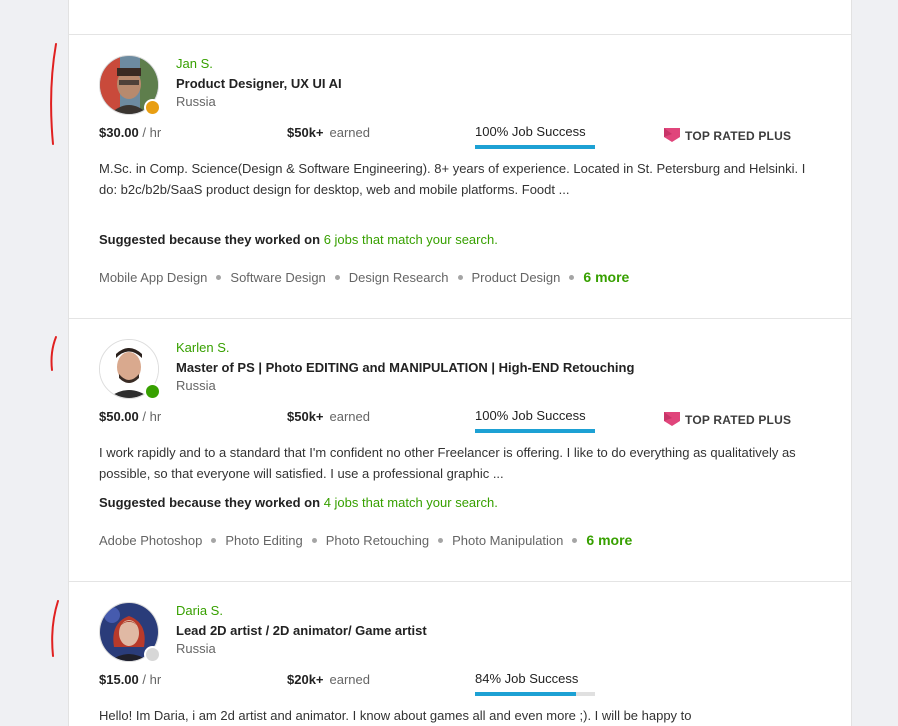  Describe the element at coordinates (150, 540) in the screenshot. I see `skill-tag: Adobe Photoshop` at that location.